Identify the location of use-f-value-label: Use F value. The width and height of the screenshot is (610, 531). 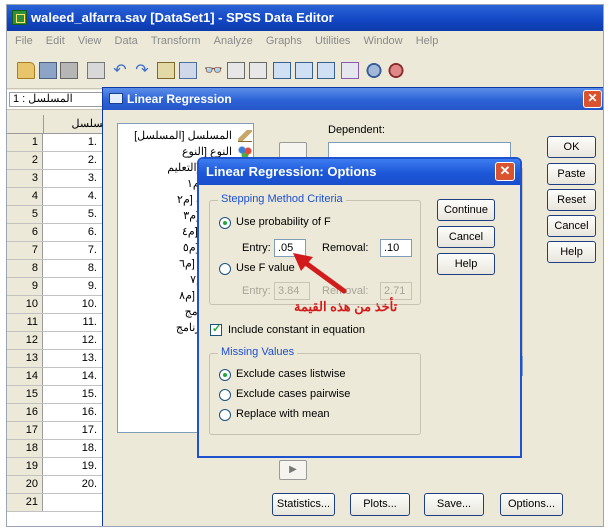
(265, 268).